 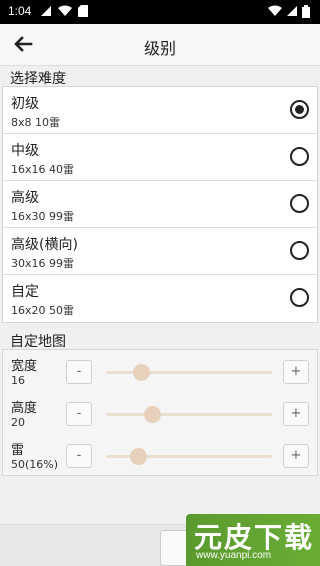 I want to click on mines-label: 雷, so click(x=18, y=450).